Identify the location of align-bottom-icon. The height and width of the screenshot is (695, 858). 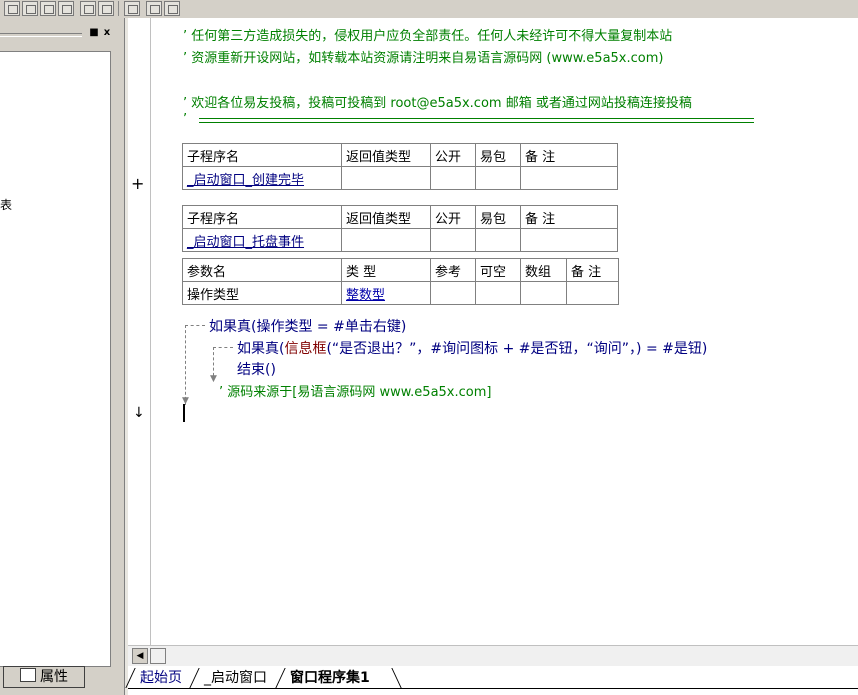
(66, 8).